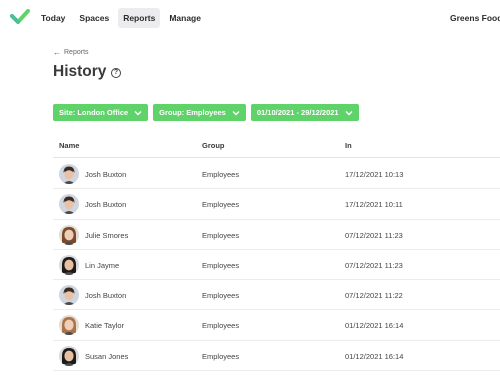  Describe the element at coordinates (102, 265) in the screenshot. I see `person-name: Lin Jayme` at that location.